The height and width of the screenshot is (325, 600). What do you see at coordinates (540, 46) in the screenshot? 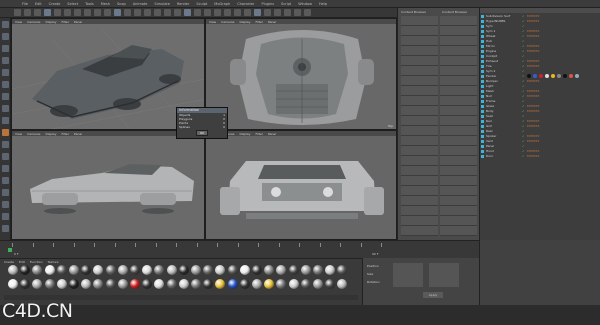
I see `object-row: Mirror ✓ ✕✕✕✕✕✕` at bounding box center [540, 46].